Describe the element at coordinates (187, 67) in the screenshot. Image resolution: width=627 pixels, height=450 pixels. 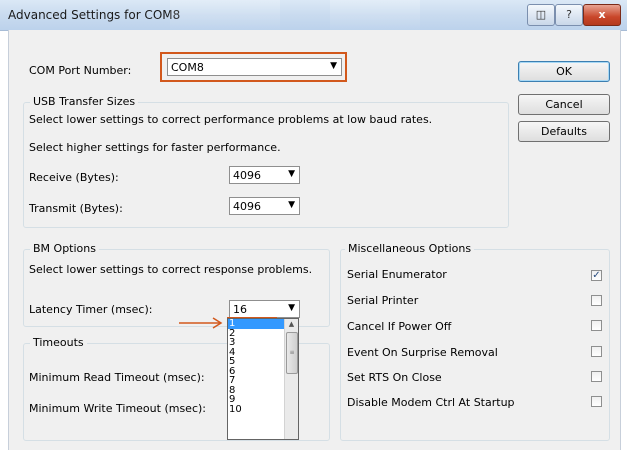
I see `com-port-value: COM8` at that location.